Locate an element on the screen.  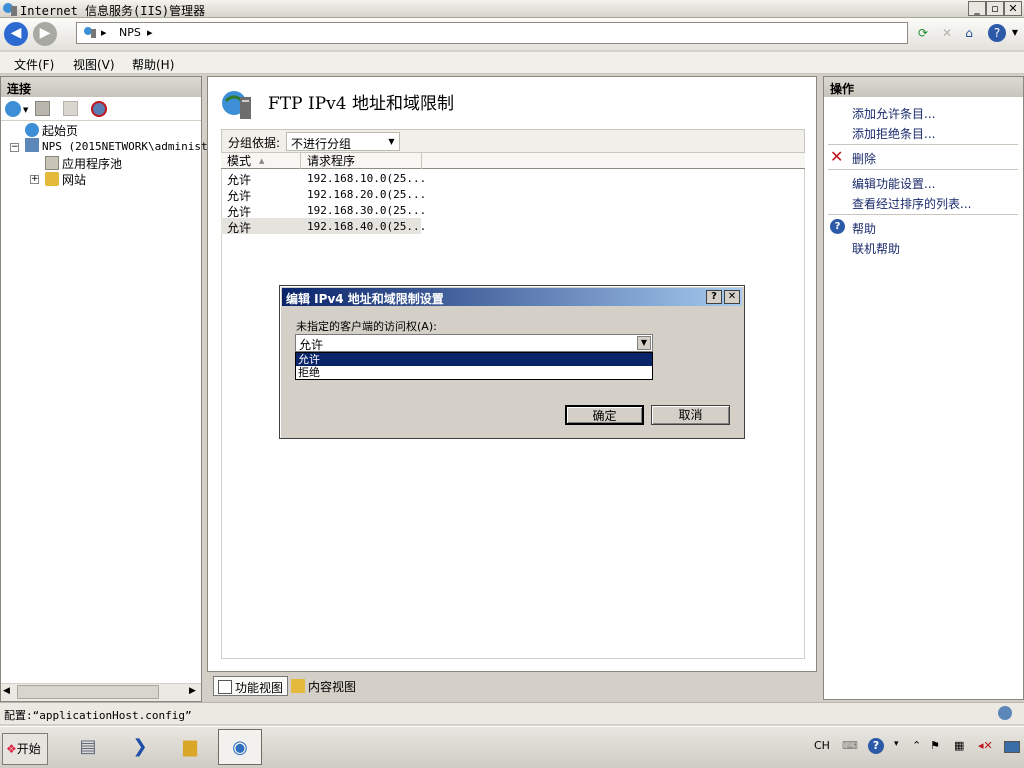
up-level-icon is located at coordinates (70, 108).